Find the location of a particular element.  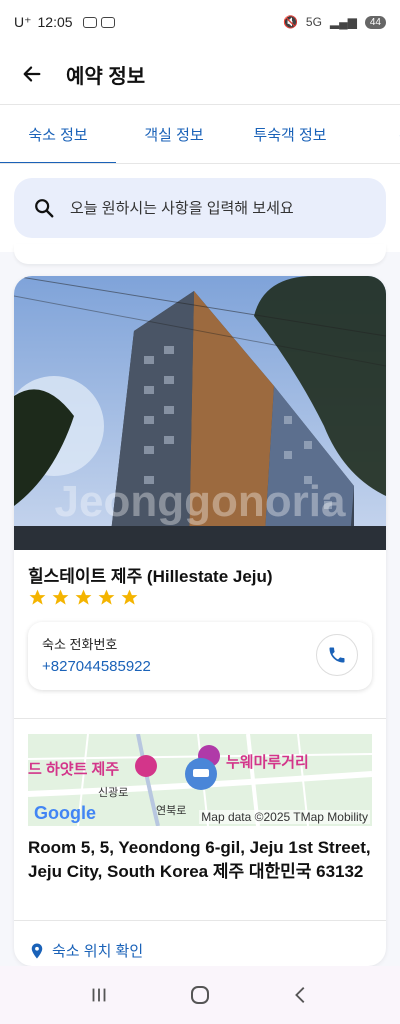

back-button is located at coordinates (32, 74).